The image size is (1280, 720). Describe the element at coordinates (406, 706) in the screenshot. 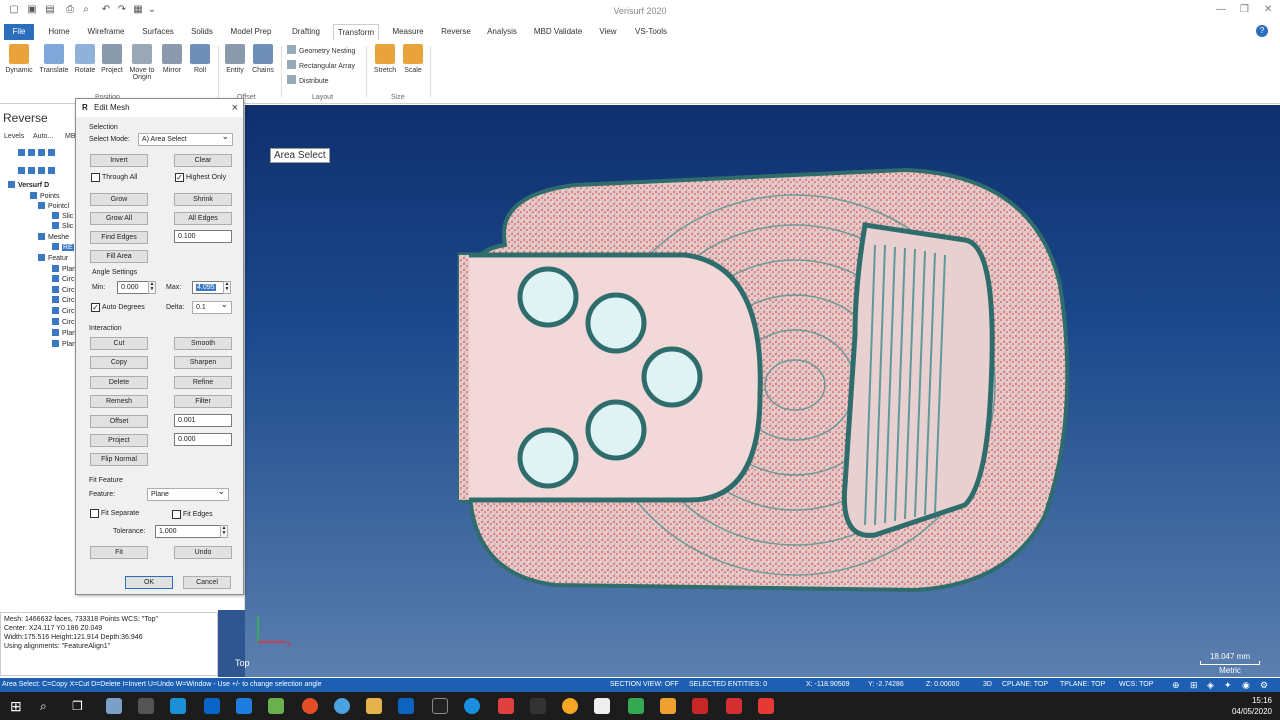

I see `outlook-icon` at that location.